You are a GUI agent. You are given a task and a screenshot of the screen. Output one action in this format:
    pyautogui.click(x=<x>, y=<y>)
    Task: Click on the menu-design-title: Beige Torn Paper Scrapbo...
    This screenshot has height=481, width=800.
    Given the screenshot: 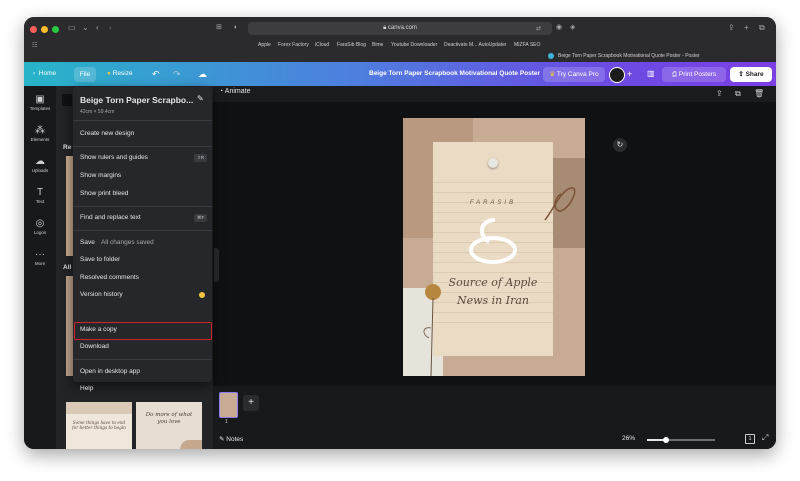 What is the action you would take?
    pyautogui.click(x=136, y=100)
    